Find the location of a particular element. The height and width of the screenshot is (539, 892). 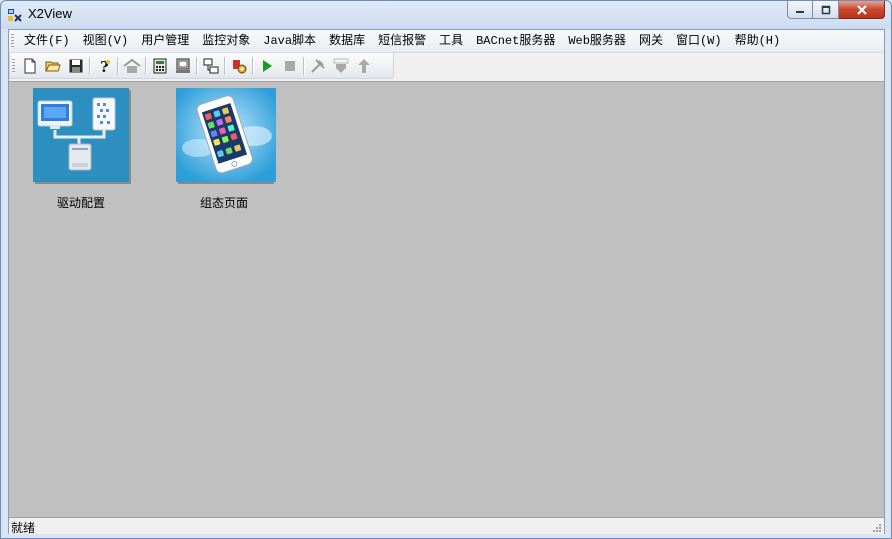

save-icon is located at coordinates (75, 65).